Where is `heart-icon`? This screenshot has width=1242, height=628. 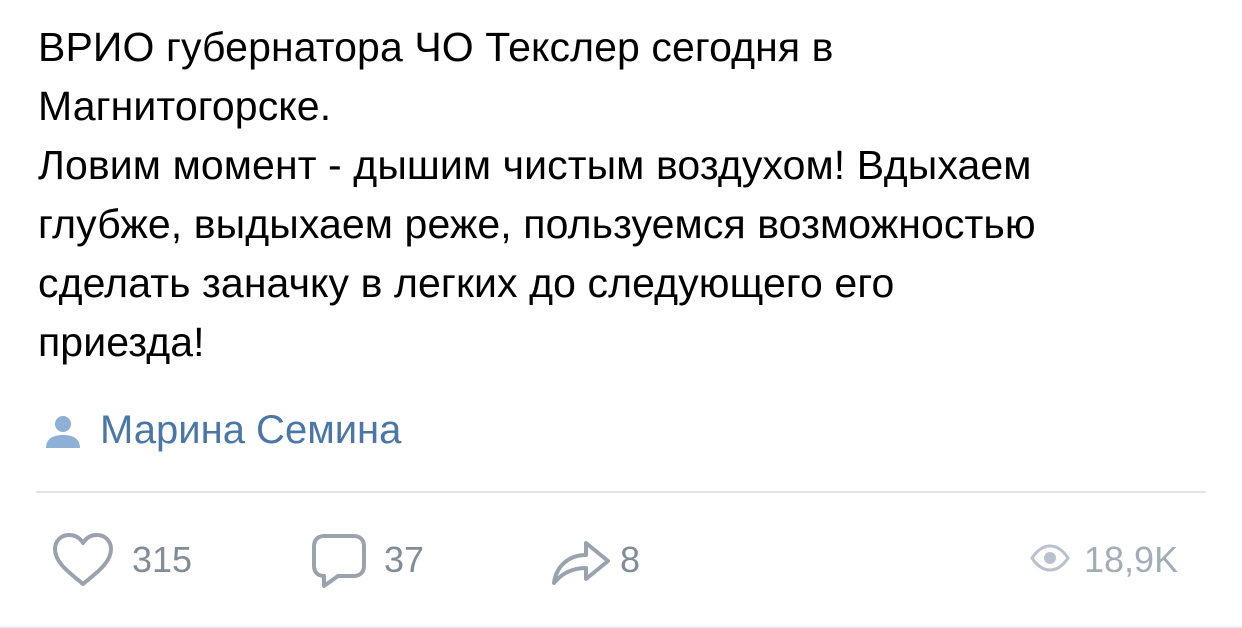 heart-icon is located at coordinates (83, 560).